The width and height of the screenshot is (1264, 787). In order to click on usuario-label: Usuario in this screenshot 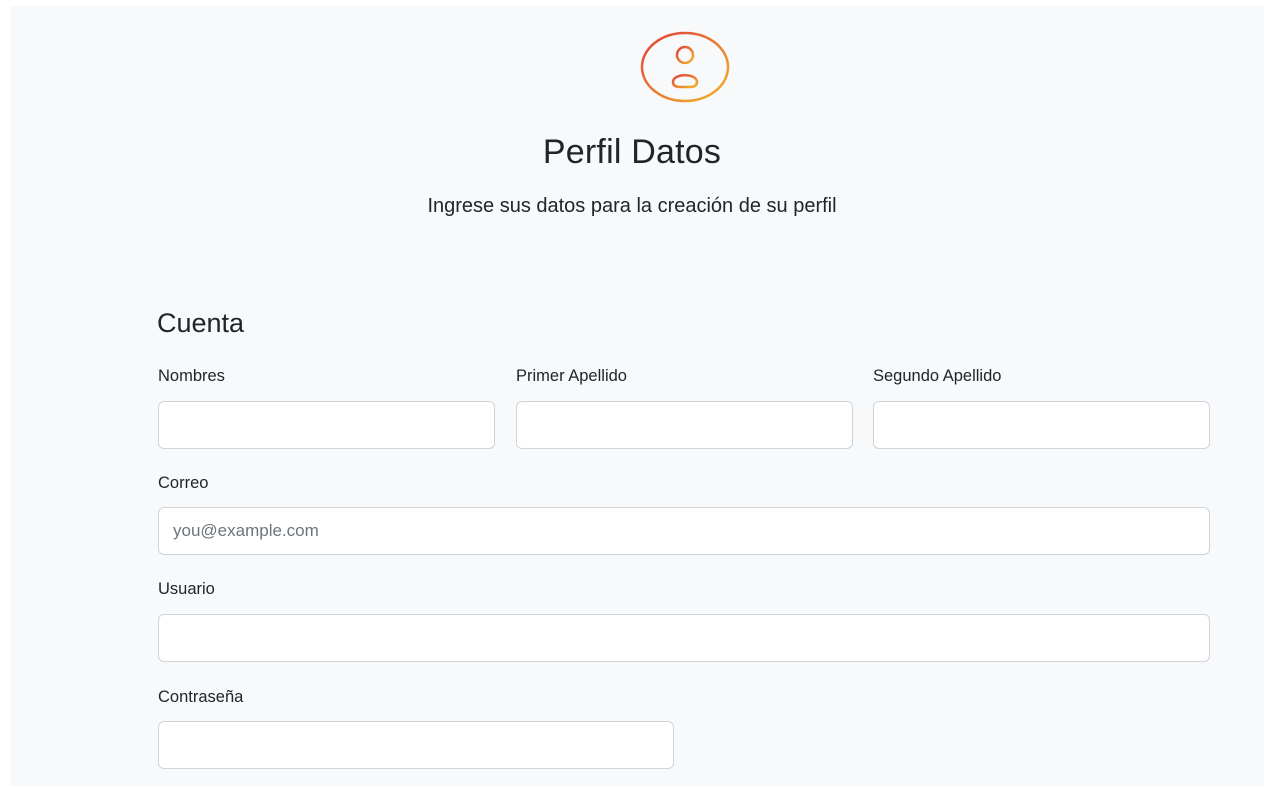, I will do `click(186, 589)`.